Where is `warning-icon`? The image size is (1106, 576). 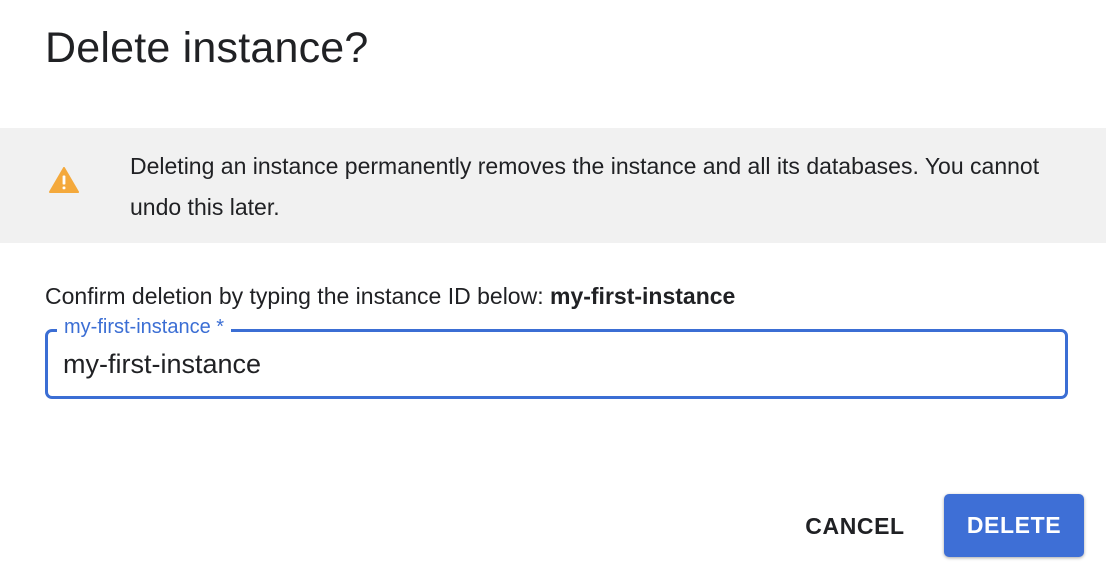
warning-icon is located at coordinates (64, 180).